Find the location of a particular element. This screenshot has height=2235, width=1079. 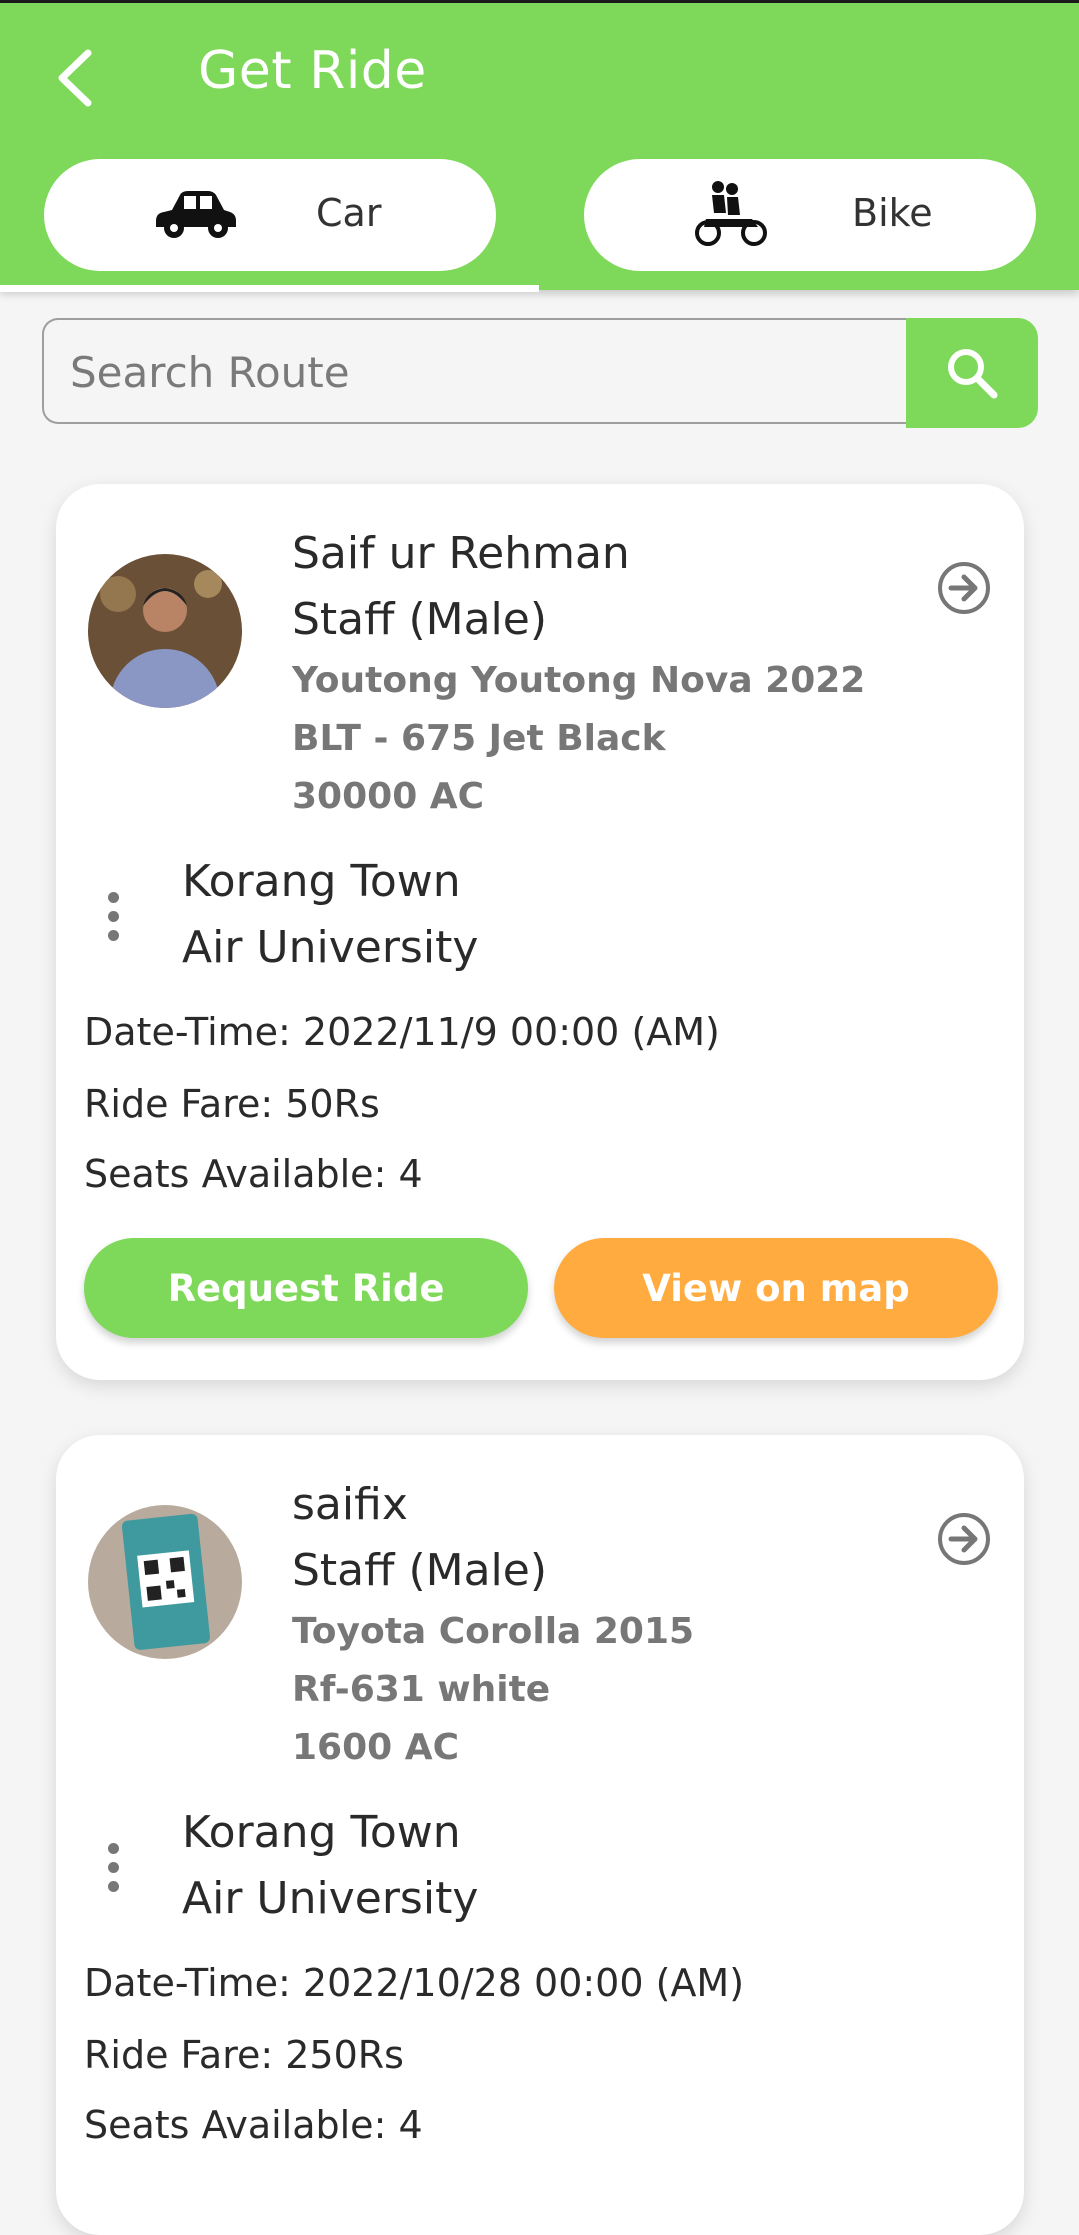

ride-datetime: Date-Time: 2022/11/9 00:00 (AM) is located at coordinates (402, 1032).